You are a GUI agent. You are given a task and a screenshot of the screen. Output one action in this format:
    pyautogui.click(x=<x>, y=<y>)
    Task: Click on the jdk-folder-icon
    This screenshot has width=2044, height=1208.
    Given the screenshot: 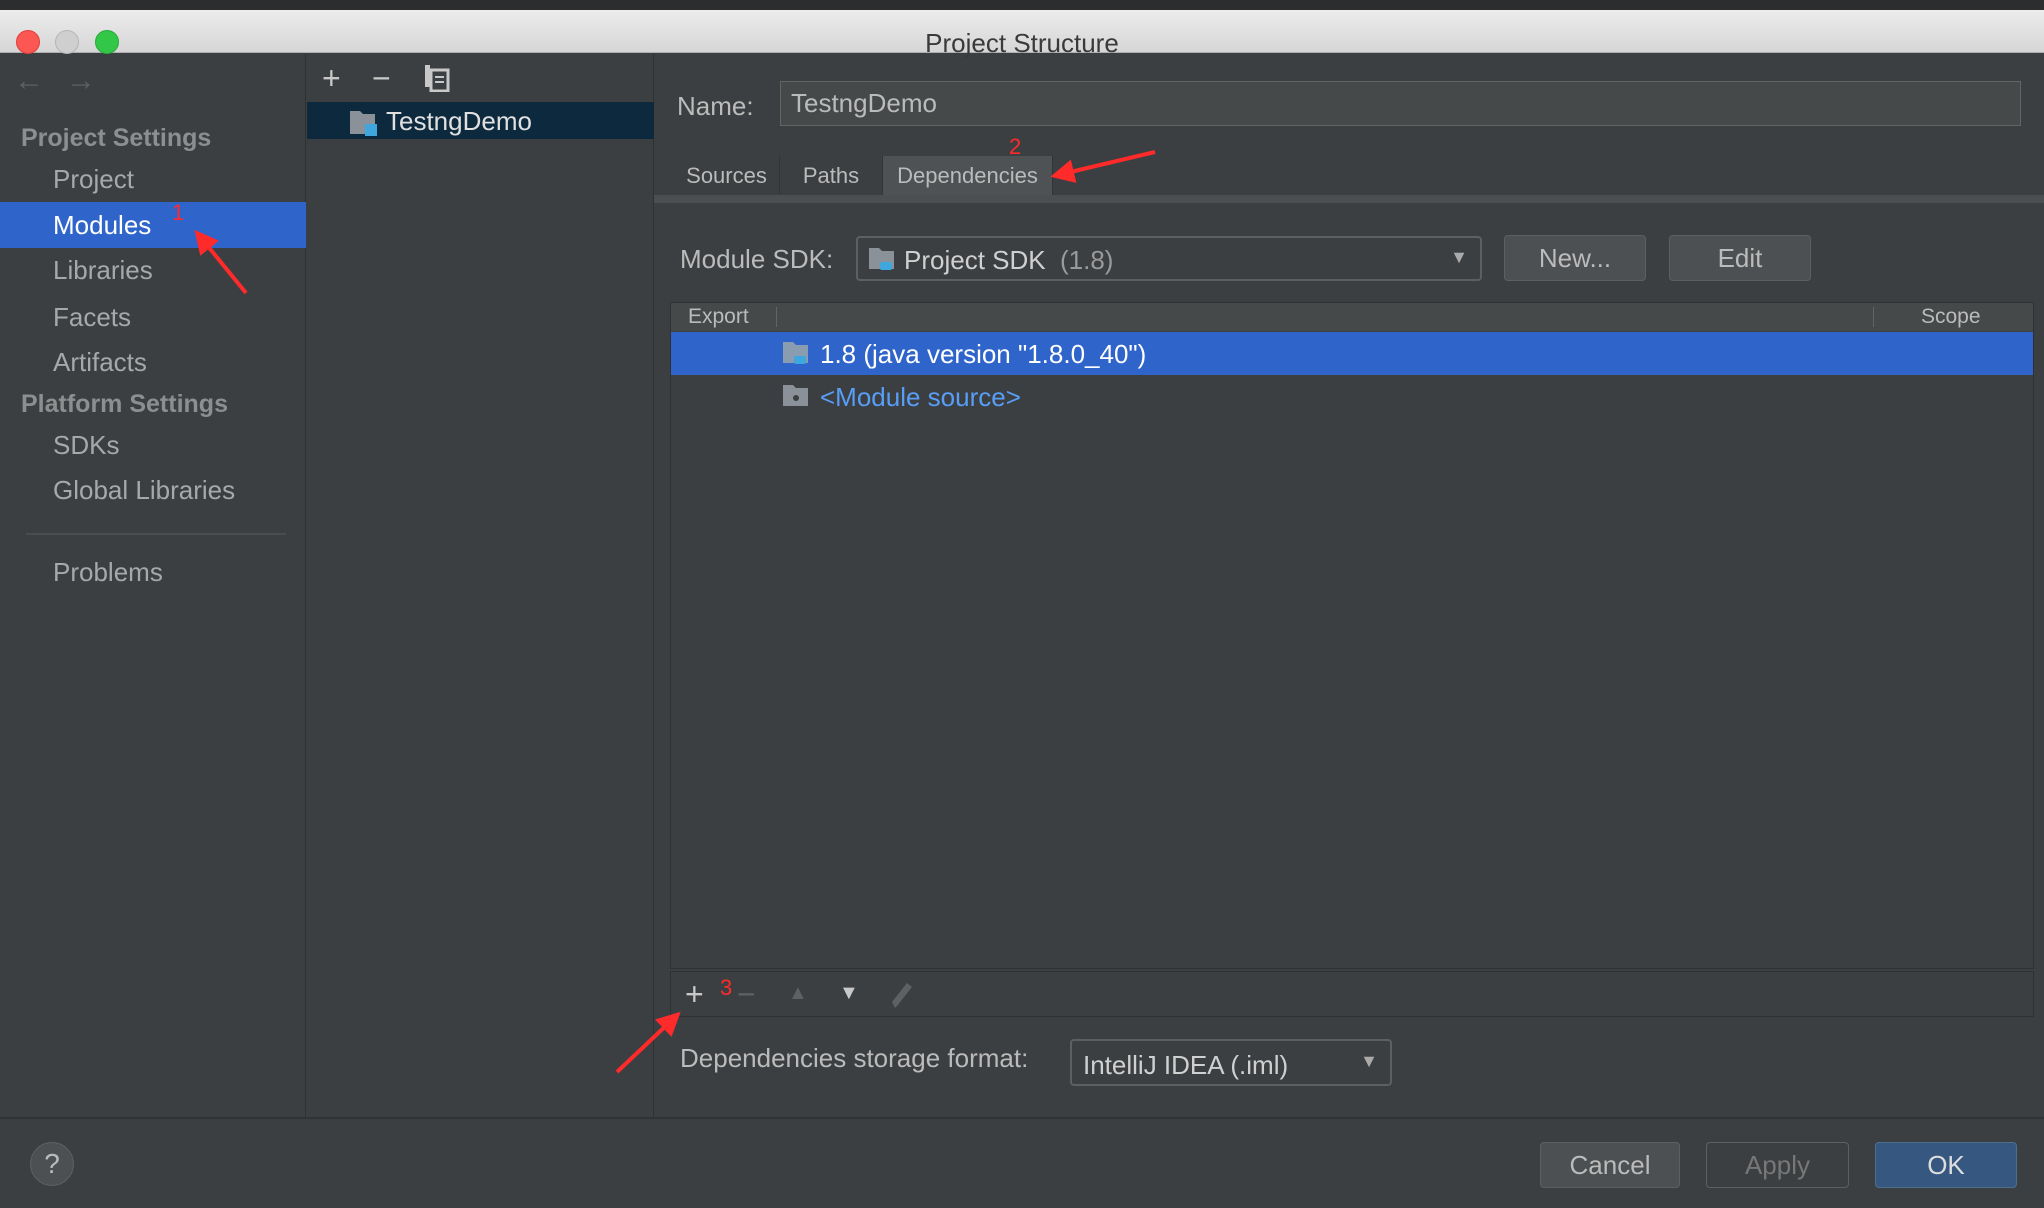 What is the action you would take?
    pyautogui.click(x=795, y=353)
    